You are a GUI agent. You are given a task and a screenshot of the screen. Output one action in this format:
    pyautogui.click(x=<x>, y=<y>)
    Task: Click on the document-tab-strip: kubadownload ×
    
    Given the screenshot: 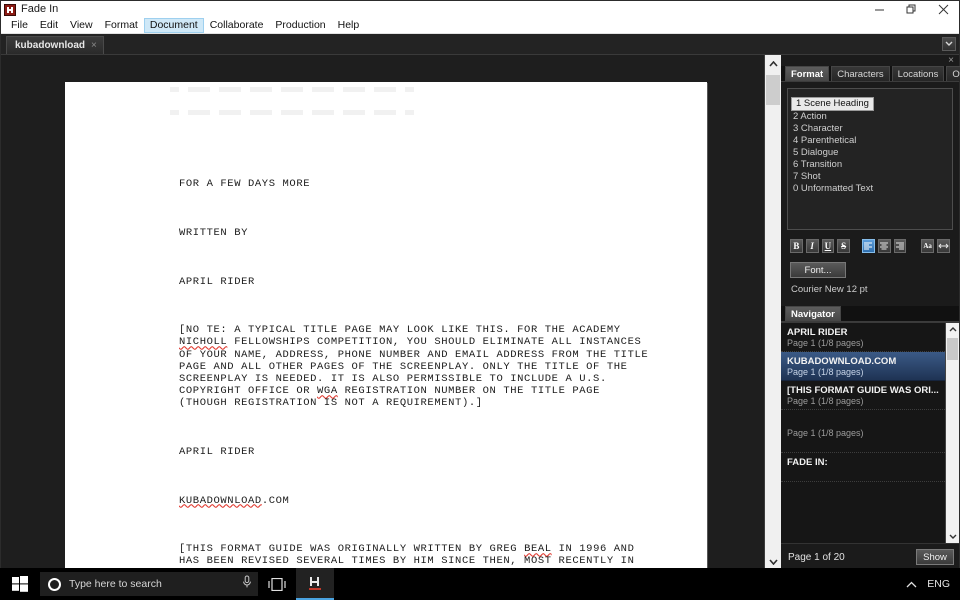 What is the action you would take?
    pyautogui.click(x=480, y=44)
    